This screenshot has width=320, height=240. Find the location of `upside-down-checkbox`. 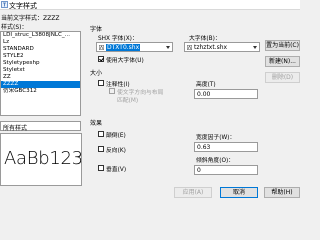

upside-down-checkbox is located at coordinates (101, 134).